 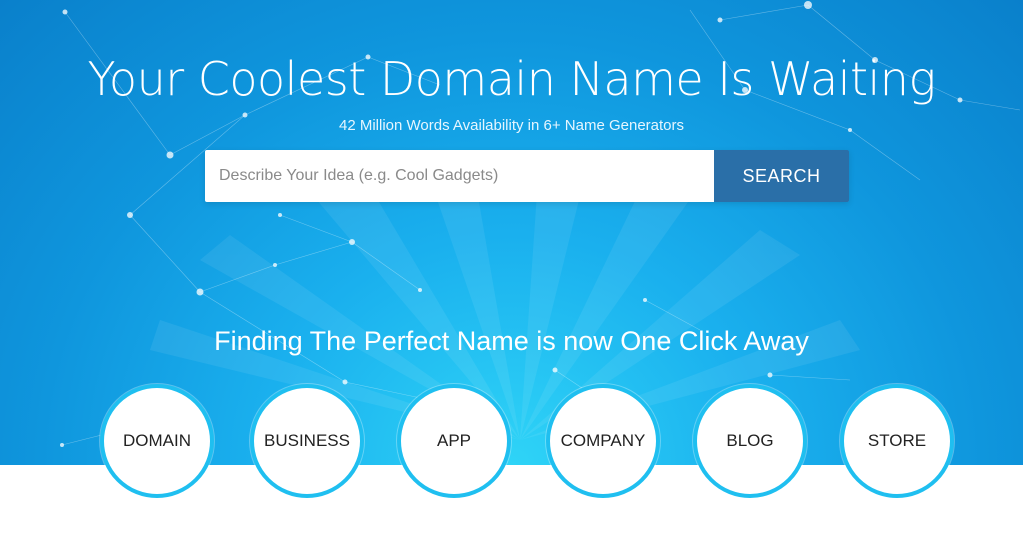 I want to click on category-blog-button: BLOG, so click(x=750, y=441).